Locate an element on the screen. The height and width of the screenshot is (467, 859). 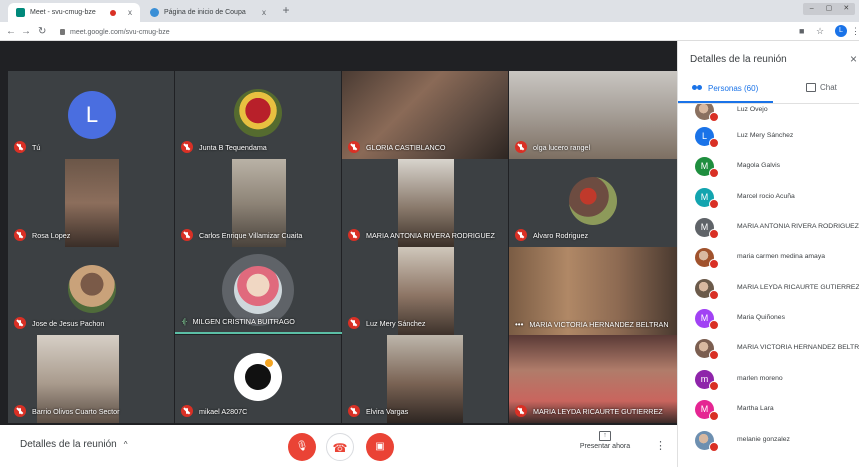
video-tile: ·ı|· MILGEN CRISTINA BUITRAGO is located at coordinates (258, 289).